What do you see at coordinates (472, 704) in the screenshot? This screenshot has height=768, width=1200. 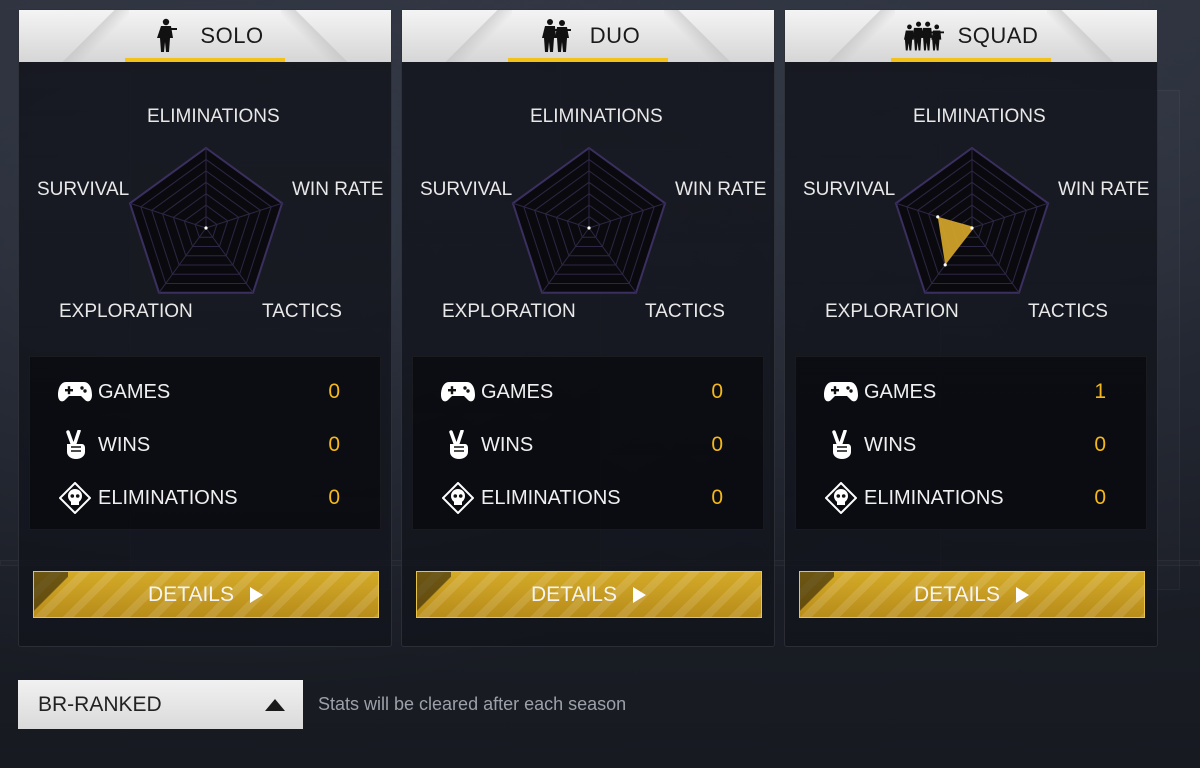 I see `footer-note: Stats will be cleared after each season` at bounding box center [472, 704].